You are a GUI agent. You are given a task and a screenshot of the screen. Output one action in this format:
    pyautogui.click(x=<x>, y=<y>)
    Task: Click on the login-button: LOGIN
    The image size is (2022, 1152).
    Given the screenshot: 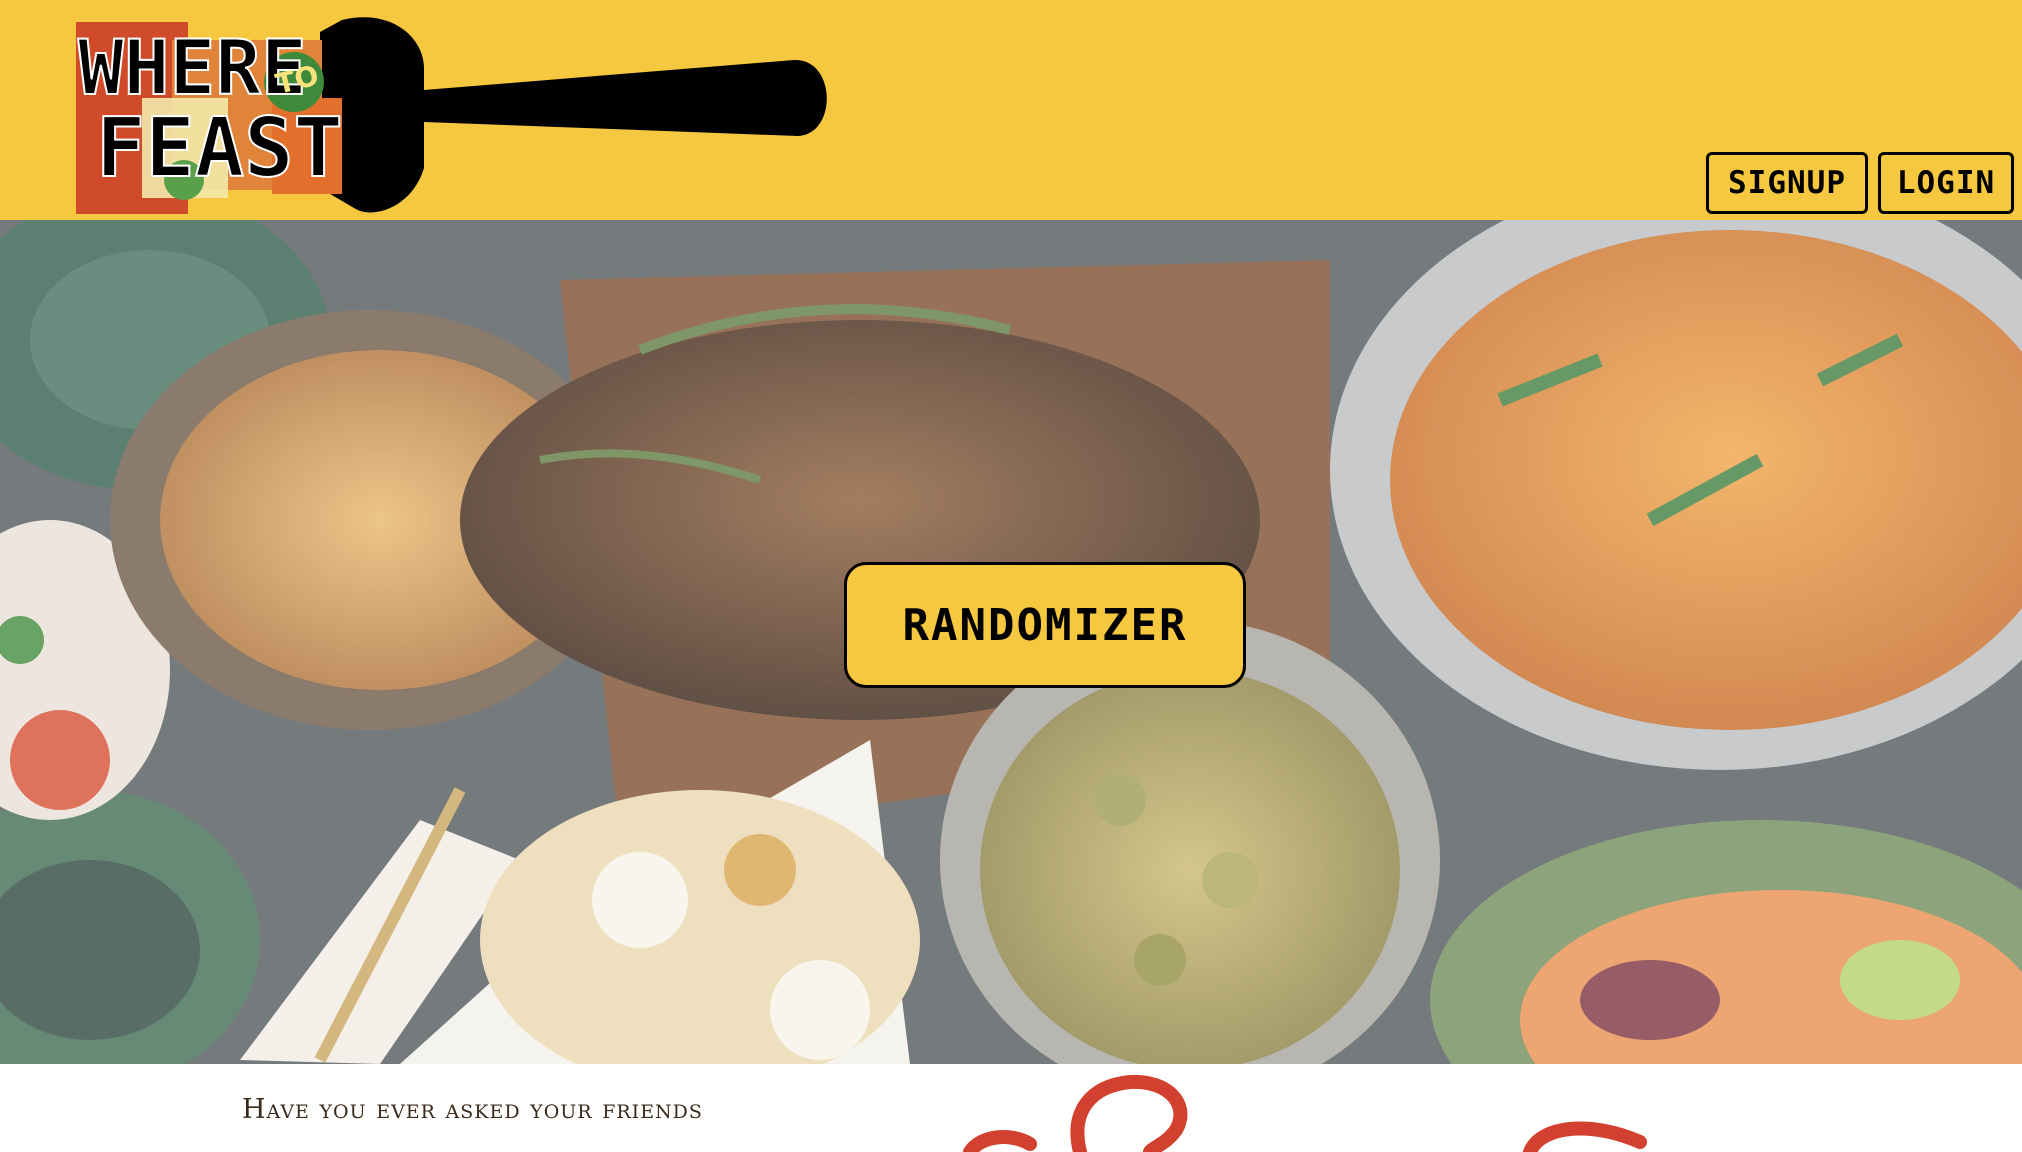 What is the action you would take?
    pyautogui.click(x=1946, y=183)
    